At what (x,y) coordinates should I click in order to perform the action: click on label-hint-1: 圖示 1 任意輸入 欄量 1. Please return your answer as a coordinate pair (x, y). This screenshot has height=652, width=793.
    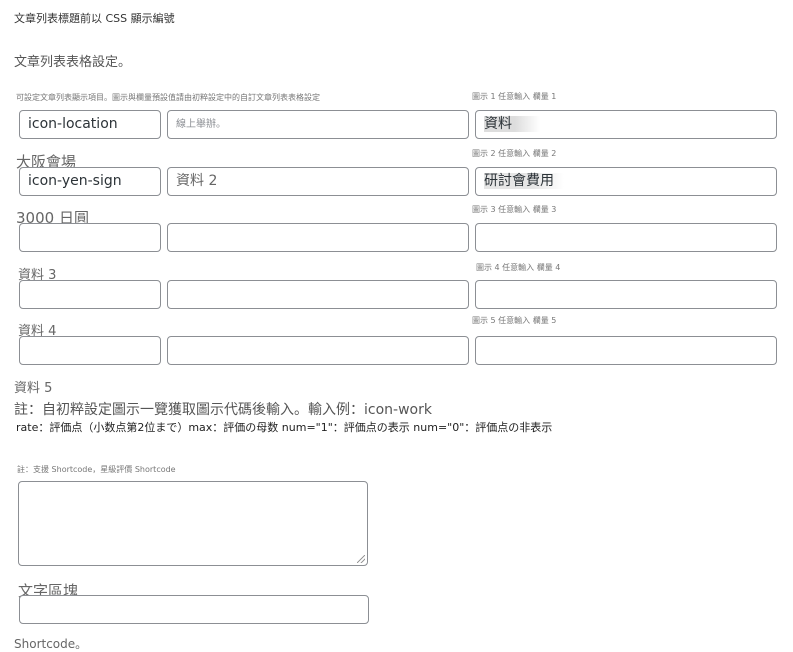
    Looking at the image, I should click on (514, 96).